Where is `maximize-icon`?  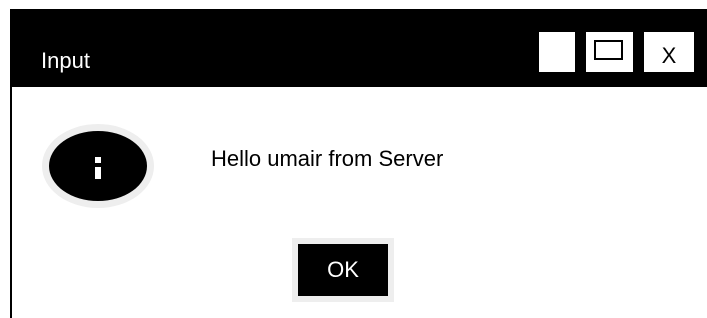 maximize-icon is located at coordinates (608, 50).